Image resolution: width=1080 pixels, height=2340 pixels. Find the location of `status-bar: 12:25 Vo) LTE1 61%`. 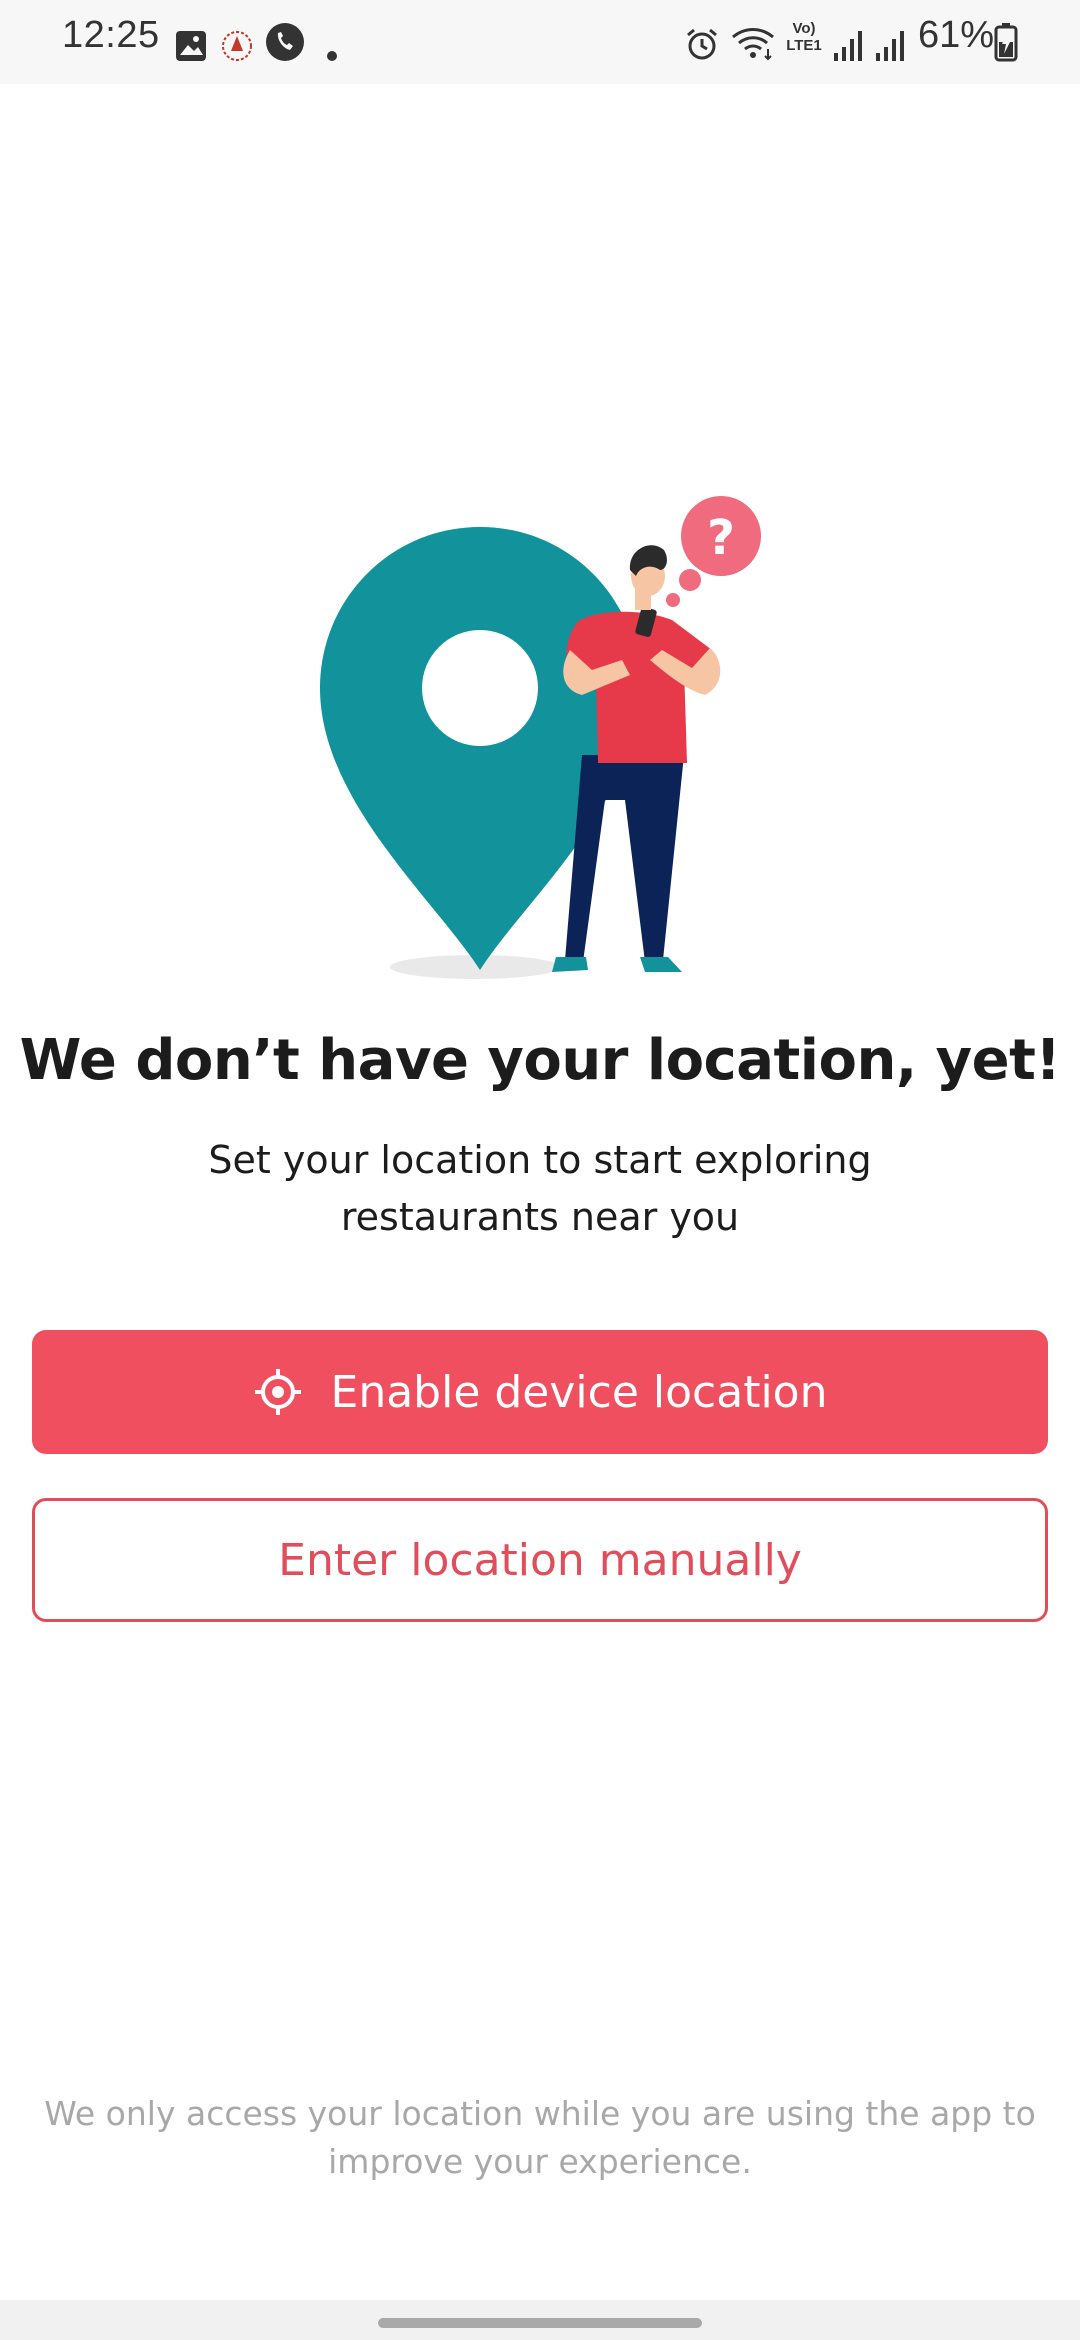

status-bar: 12:25 Vo) LTE1 61% is located at coordinates (540, 42).